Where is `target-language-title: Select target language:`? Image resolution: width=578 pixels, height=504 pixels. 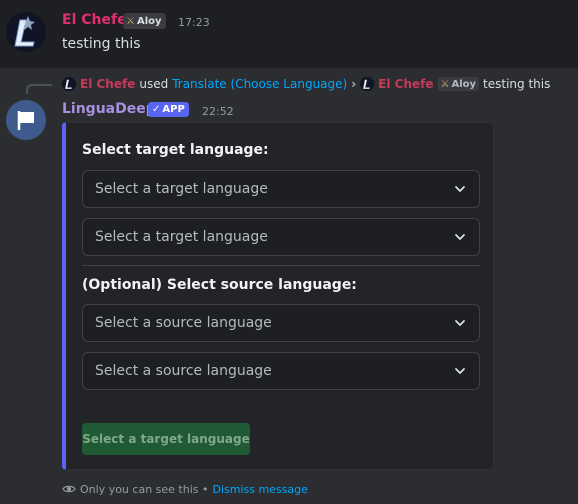 target-language-title: Select target language: is located at coordinates (175, 150).